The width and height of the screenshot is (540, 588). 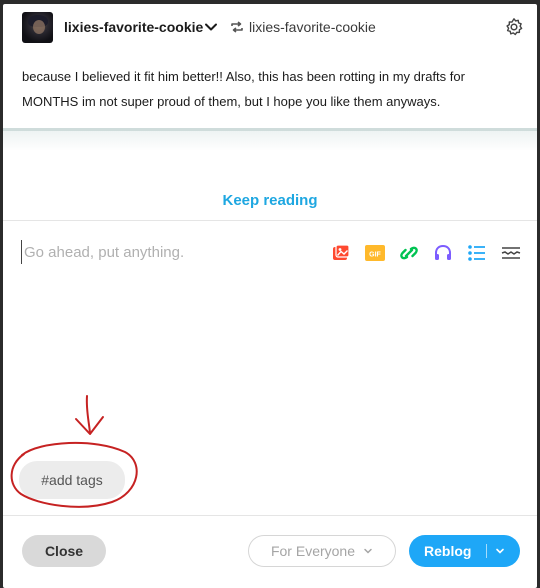 I want to click on read-more-icon, so click(x=510, y=253).